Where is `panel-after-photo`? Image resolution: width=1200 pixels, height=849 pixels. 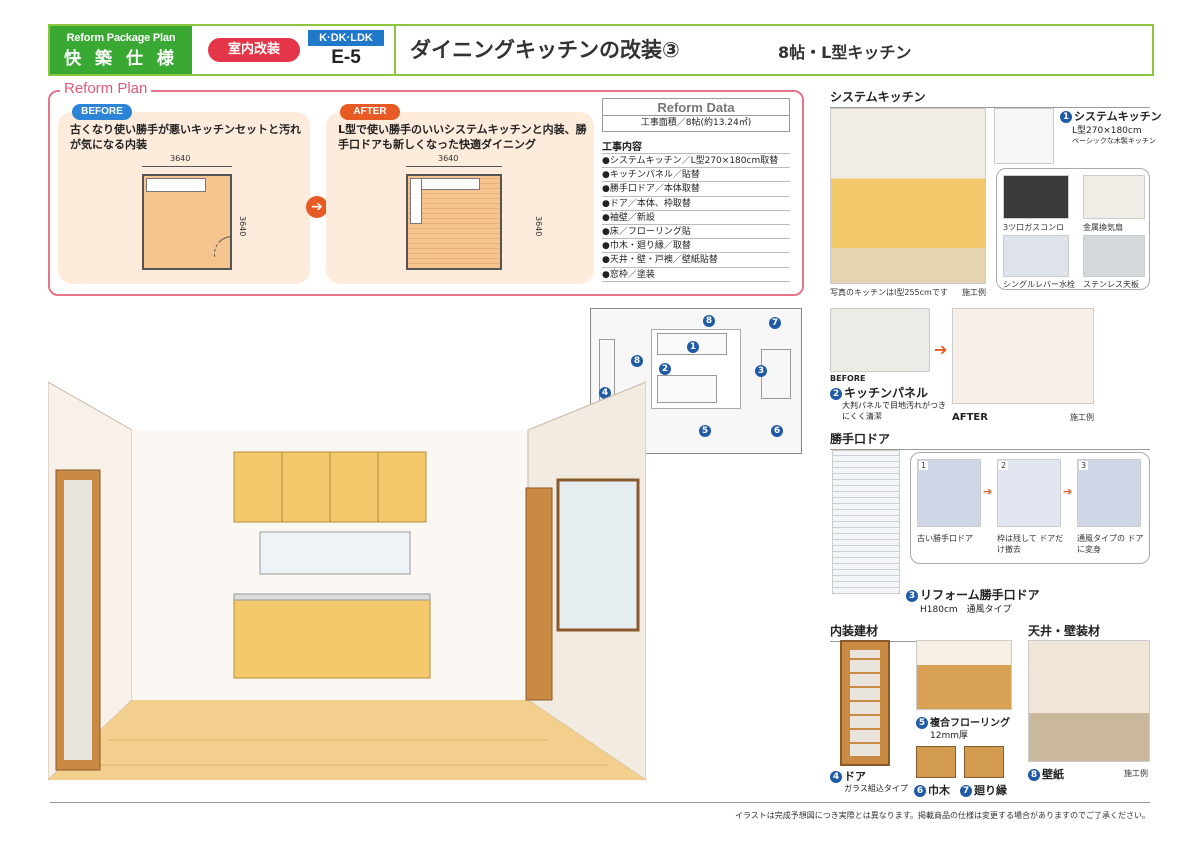
panel-after-photo is located at coordinates (1023, 356).